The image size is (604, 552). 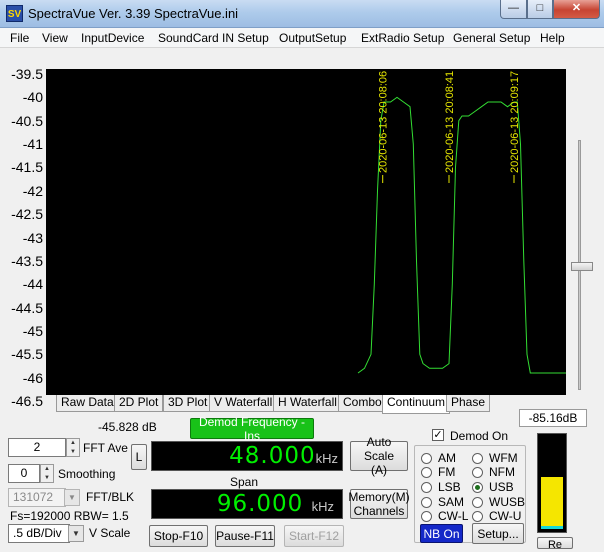 What do you see at coordinates (73, 451) in the screenshot?
I see `spin-down-icon: ▼` at bounding box center [73, 451].